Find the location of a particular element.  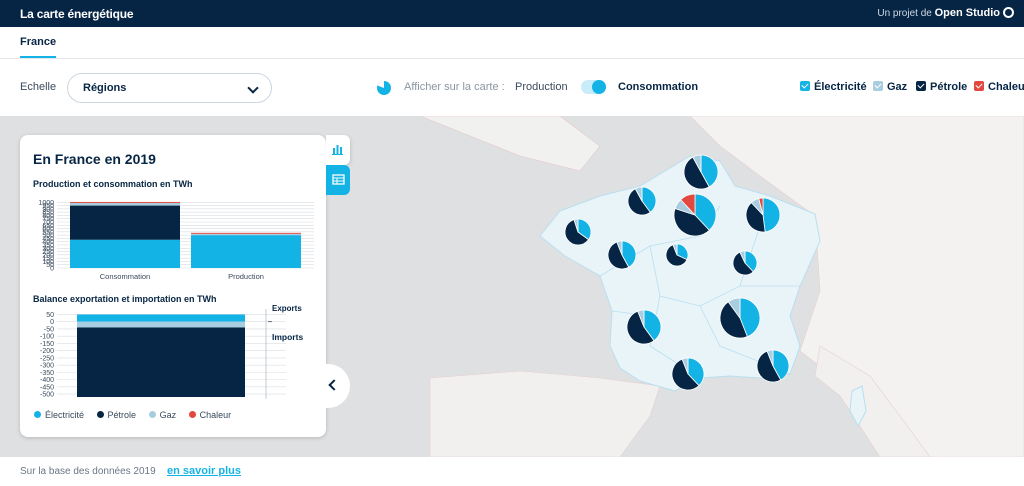

chevron-down-icon is located at coordinates (253, 88).